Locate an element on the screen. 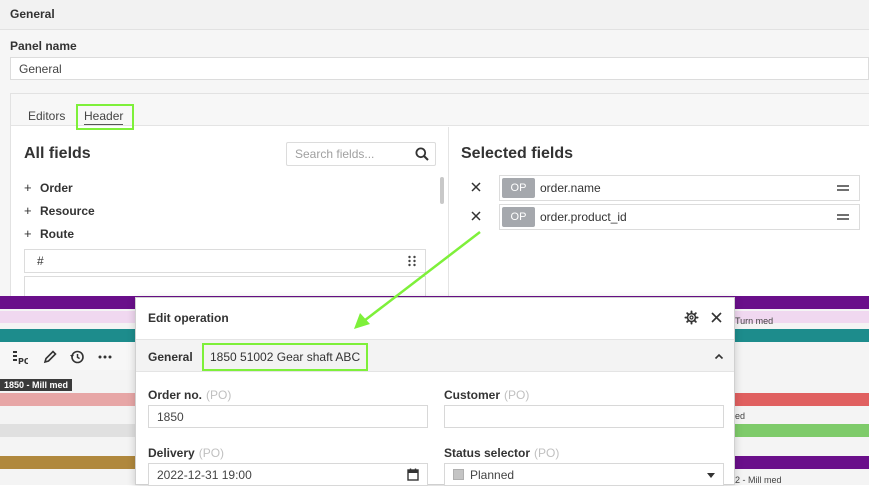  general-section-header: General 1850 51002 Gear shaft ABC is located at coordinates (435, 355).